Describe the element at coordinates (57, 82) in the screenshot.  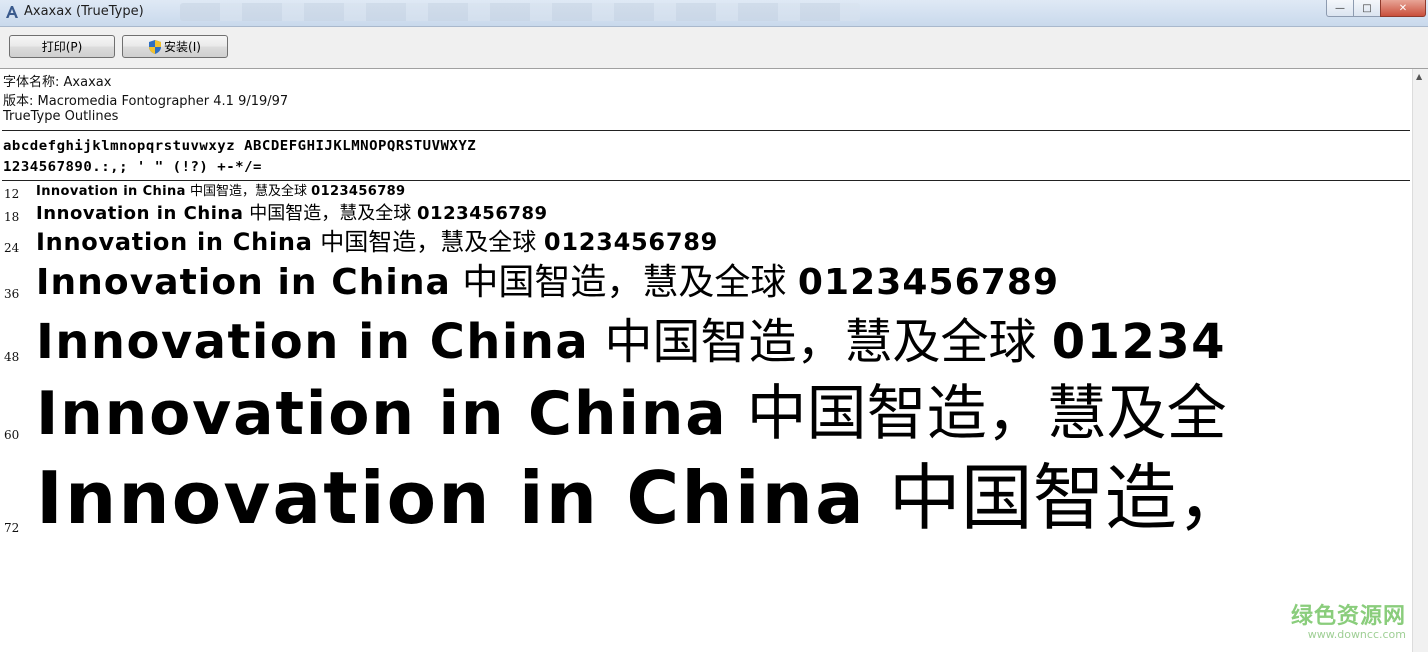
I see `font-name-line: 字体名称: Axaxax` at that location.